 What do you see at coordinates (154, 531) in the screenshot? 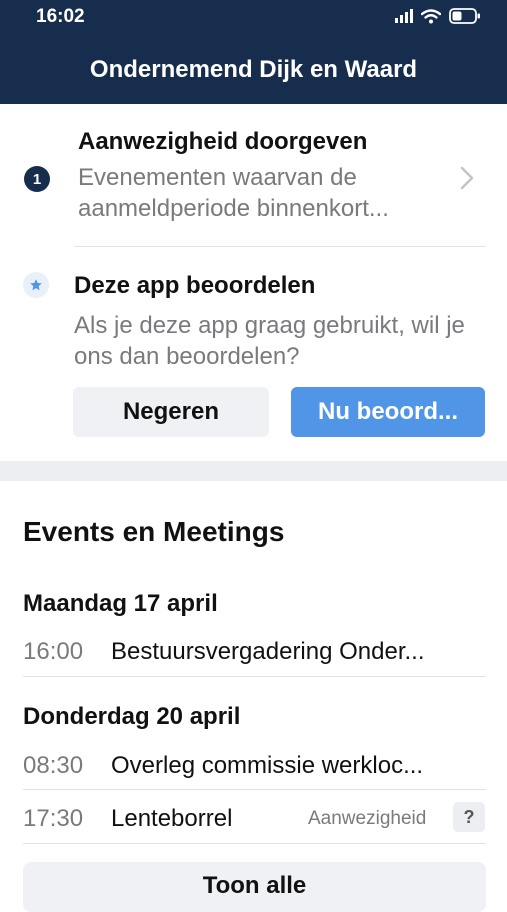
I see `events-section-title: Events en Meetings` at bounding box center [154, 531].